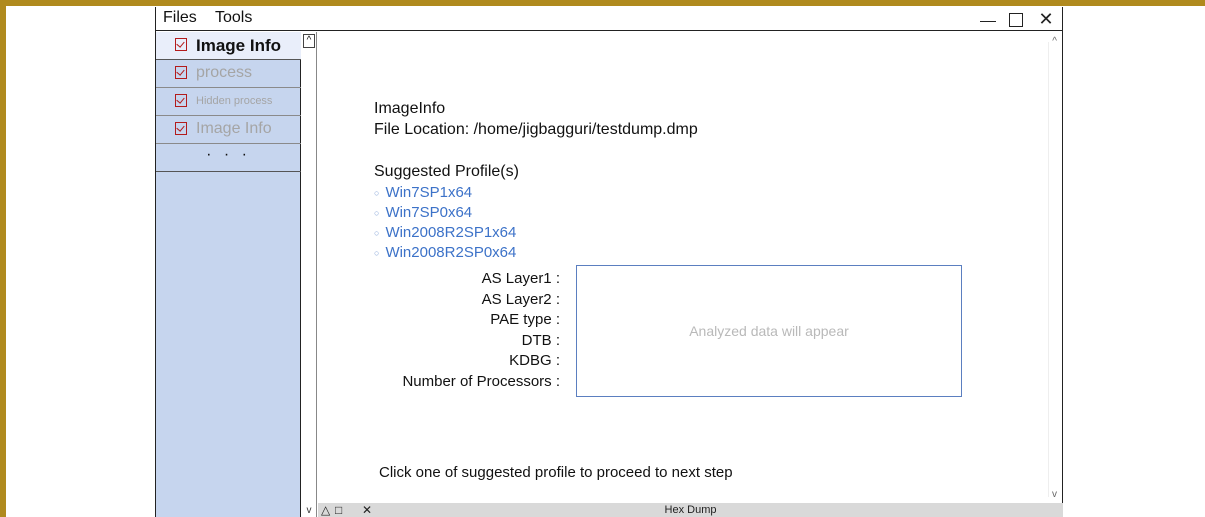  Describe the element at coordinates (520, 278) in the screenshot. I see `field-label-as-layer1: AS Layer1 :` at that location.